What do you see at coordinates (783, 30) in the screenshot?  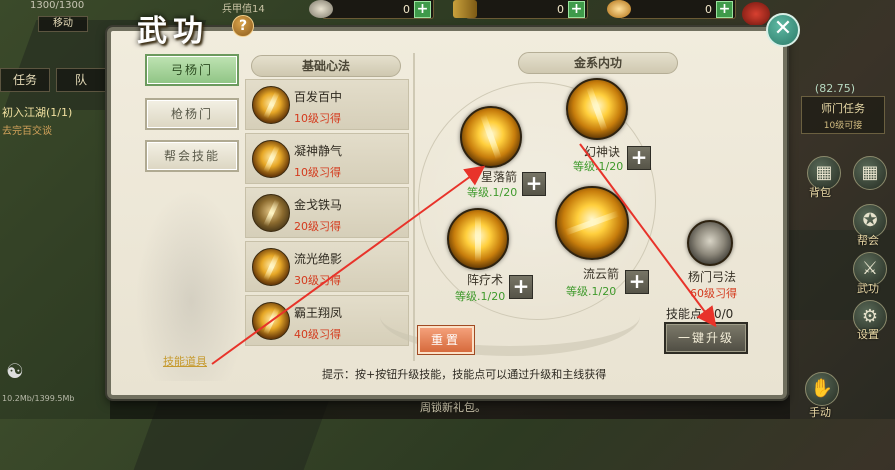 I see `close-icon: ✕` at bounding box center [783, 30].